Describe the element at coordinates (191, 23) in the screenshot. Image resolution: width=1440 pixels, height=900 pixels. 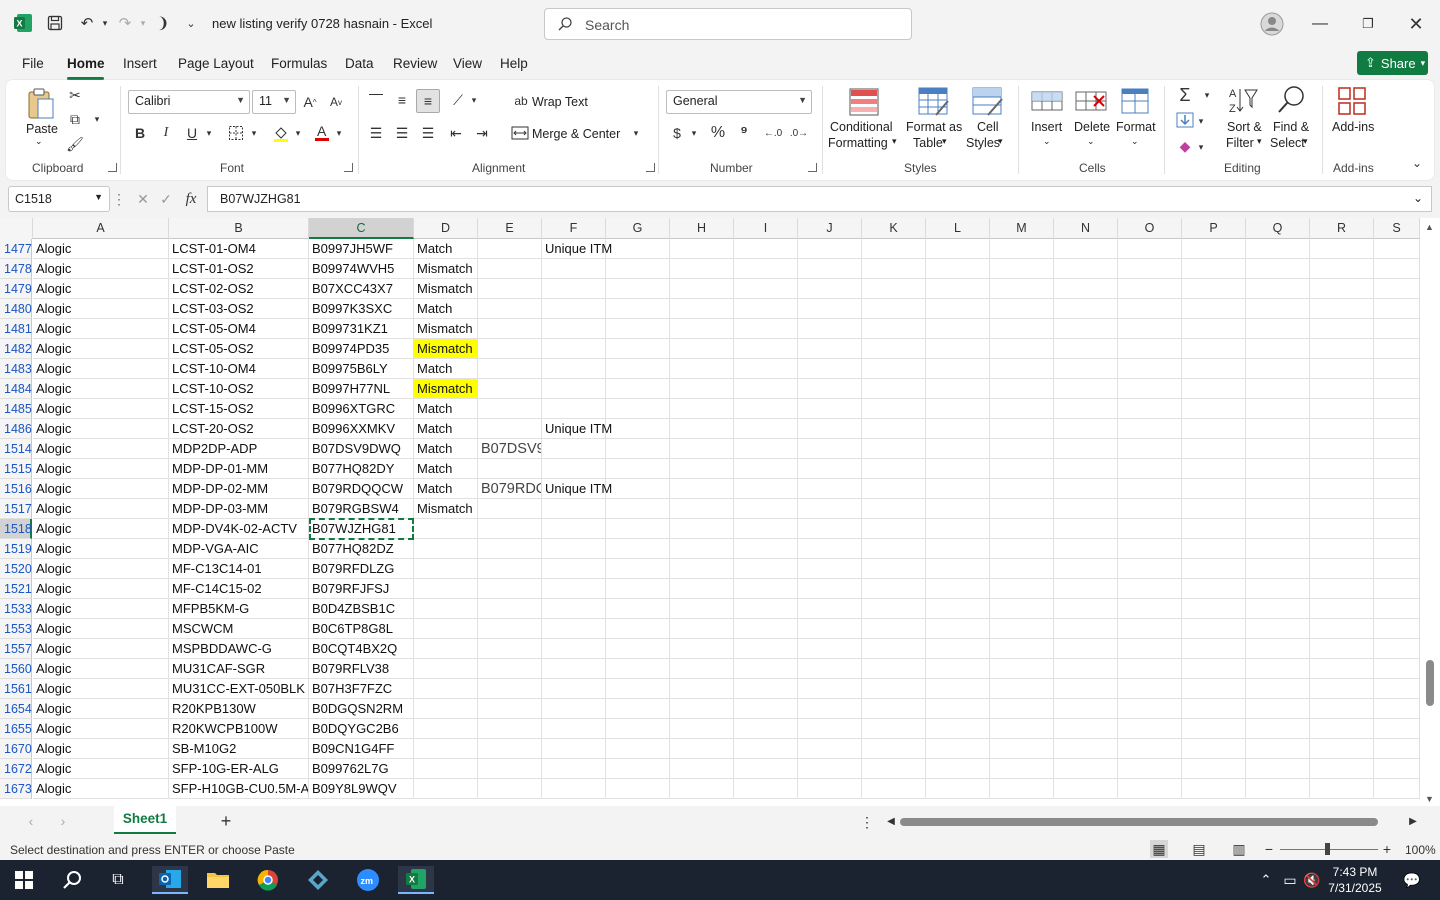
I see `customize-qat-icon: ⌄` at that location.